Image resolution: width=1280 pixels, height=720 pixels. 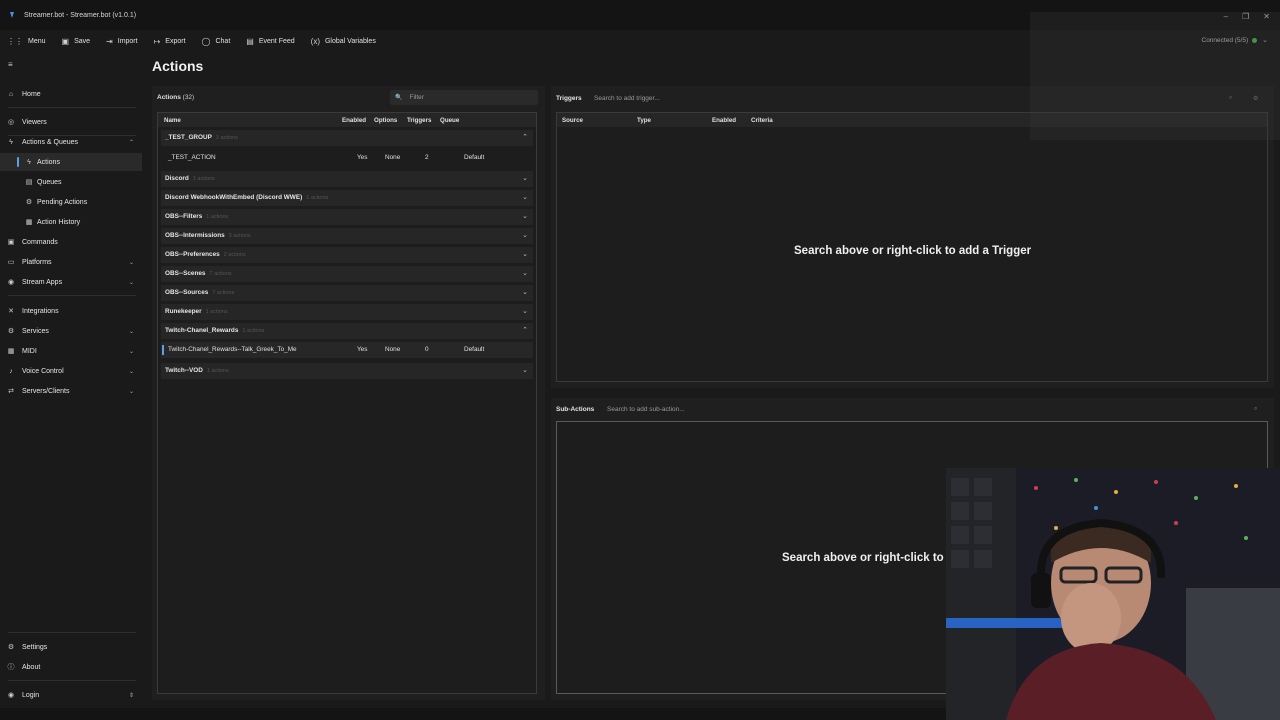 What do you see at coordinates (37, 41) in the screenshot?
I see `menu-label: Menu` at bounding box center [37, 41].